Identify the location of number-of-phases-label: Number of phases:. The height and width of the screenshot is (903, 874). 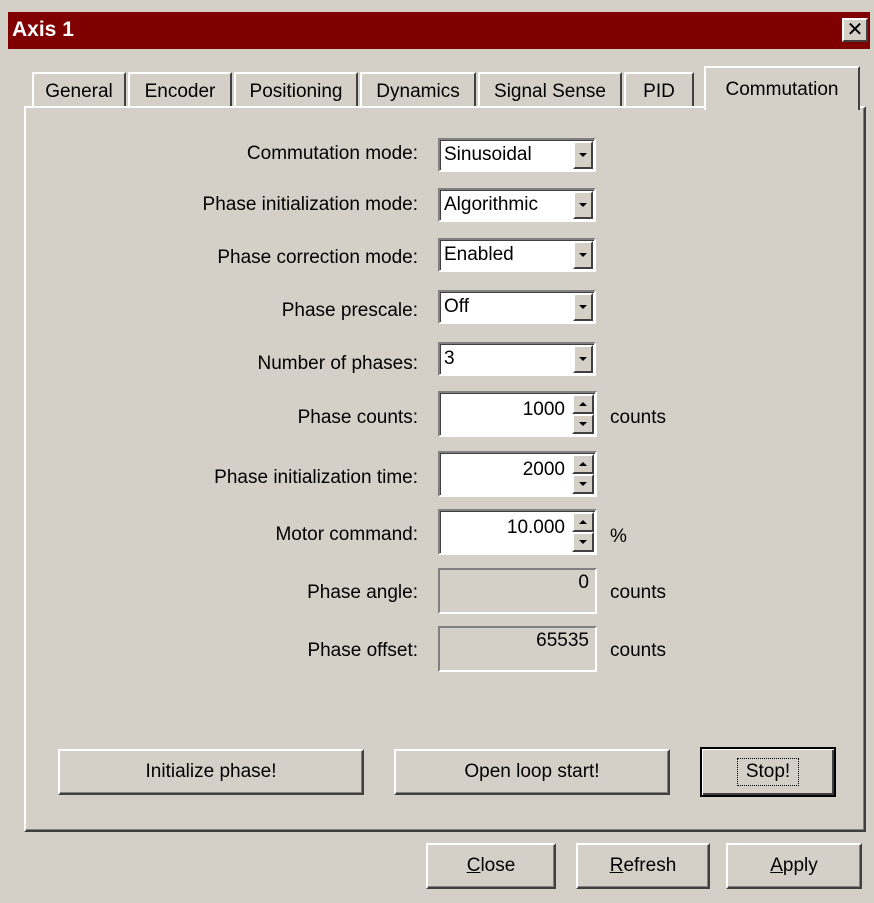
(337, 363).